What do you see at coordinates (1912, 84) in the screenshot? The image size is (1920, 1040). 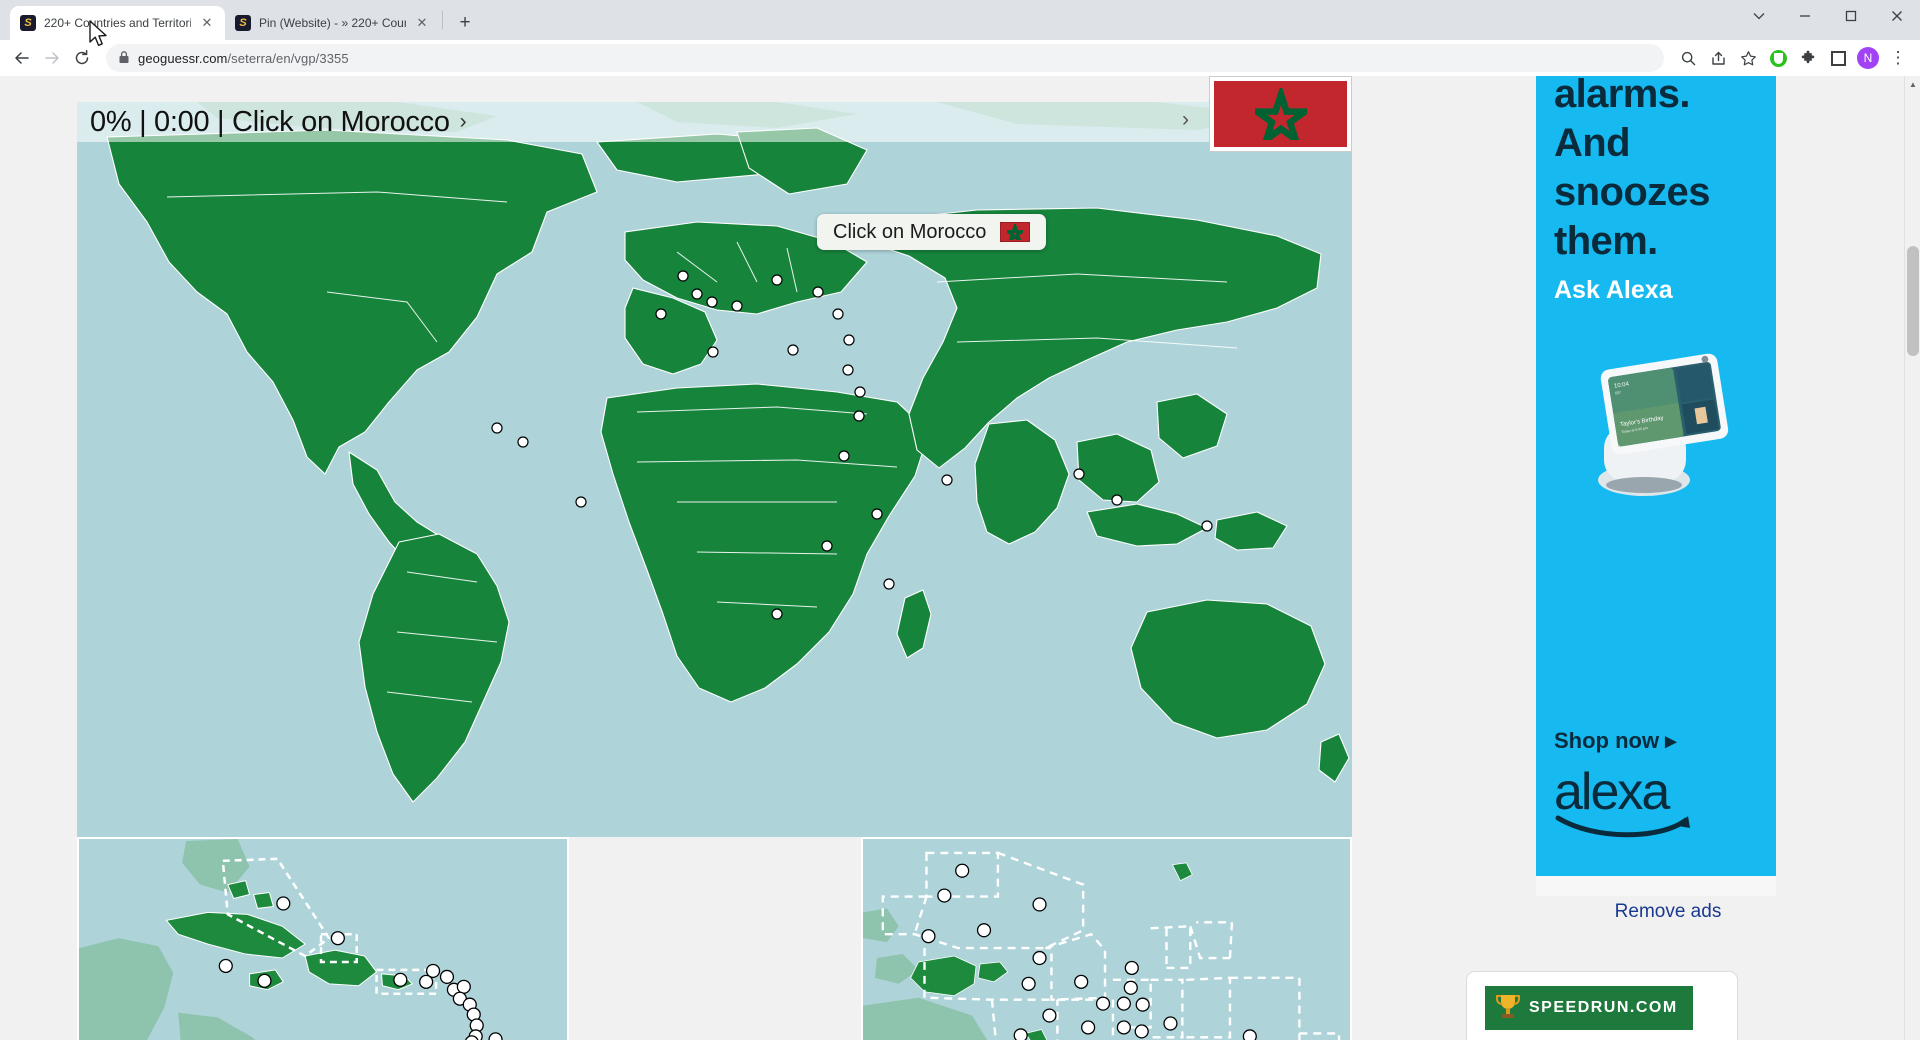 I see `scroll-up-arrow-icon: ▲` at bounding box center [1912, 84].